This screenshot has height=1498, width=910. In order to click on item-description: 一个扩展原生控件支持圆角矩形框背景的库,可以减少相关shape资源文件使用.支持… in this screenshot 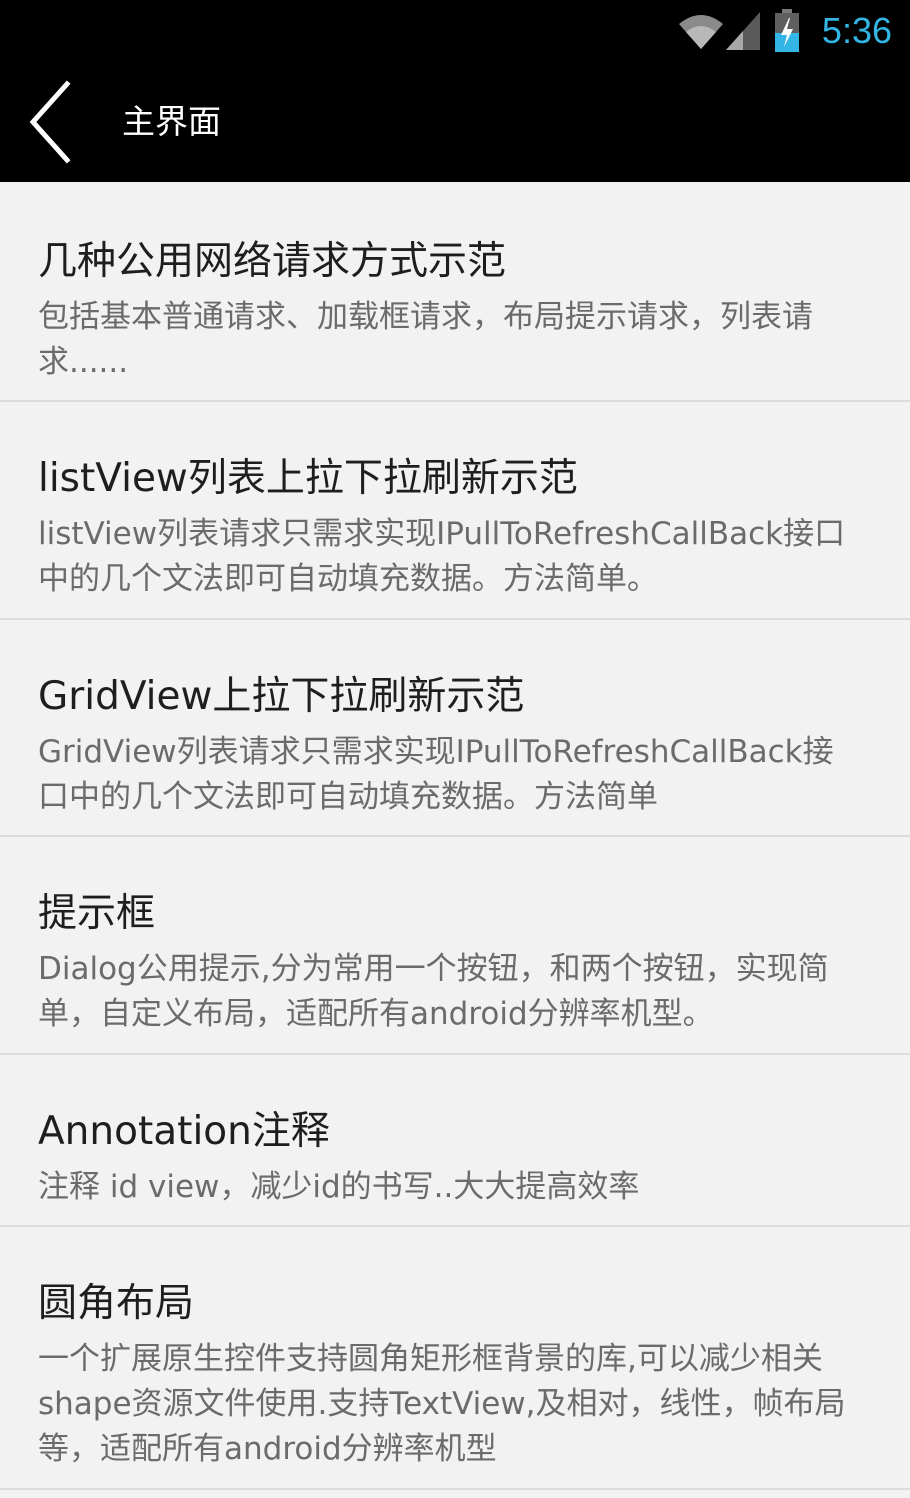, I will do `click(442, 1404)`.